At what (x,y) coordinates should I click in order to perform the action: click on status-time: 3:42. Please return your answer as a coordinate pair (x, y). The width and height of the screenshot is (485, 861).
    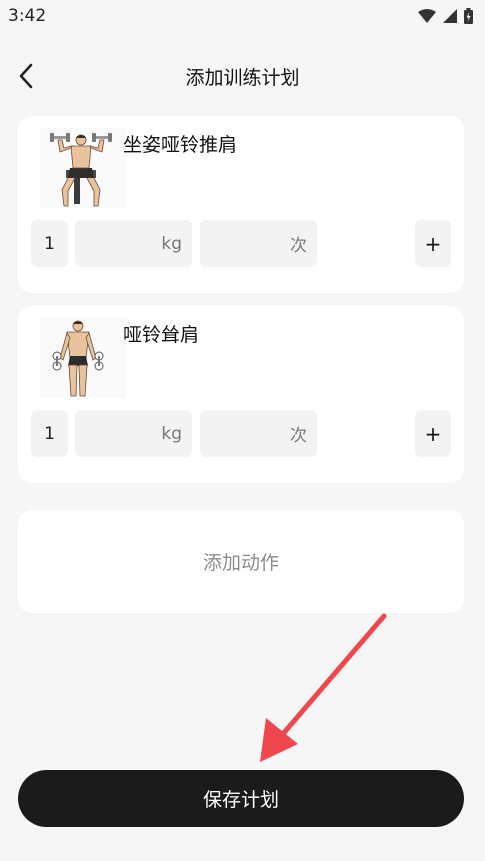
    Looking at the image, I should click on (27, 16).